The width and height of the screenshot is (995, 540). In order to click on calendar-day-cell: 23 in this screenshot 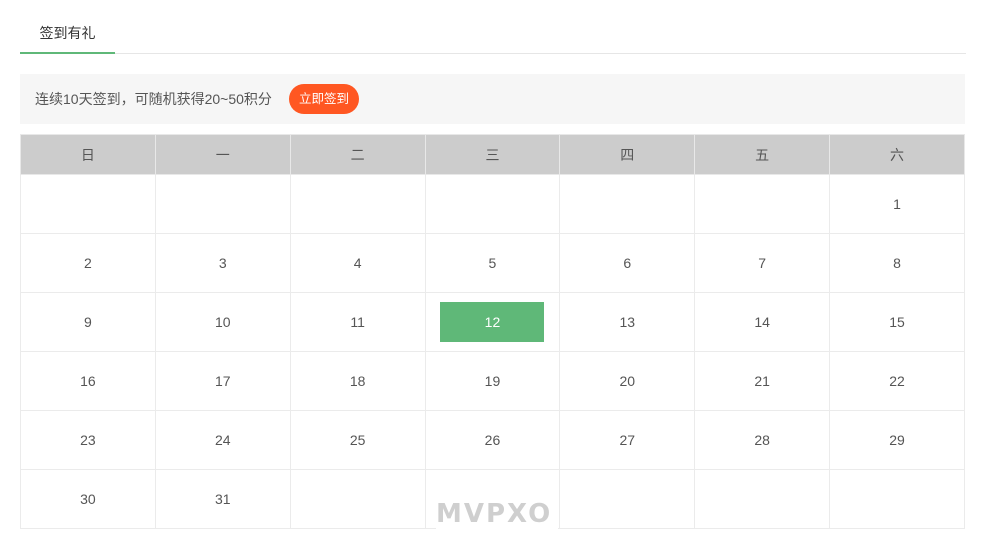, I will do `click(88, 440)`.